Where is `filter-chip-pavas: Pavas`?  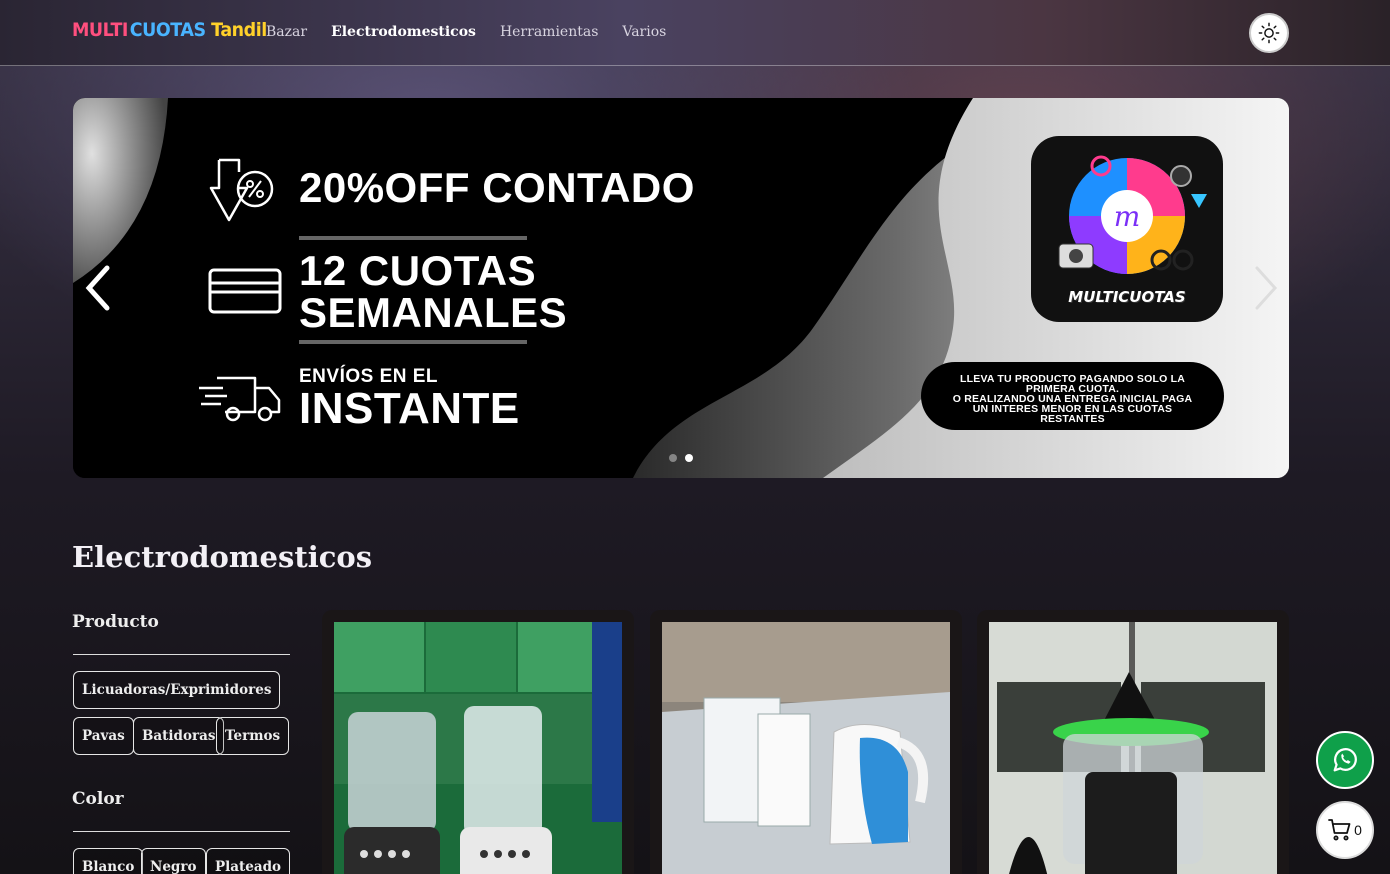
filter-chip-pavas: Pavas is located at coordinates (103, 736).